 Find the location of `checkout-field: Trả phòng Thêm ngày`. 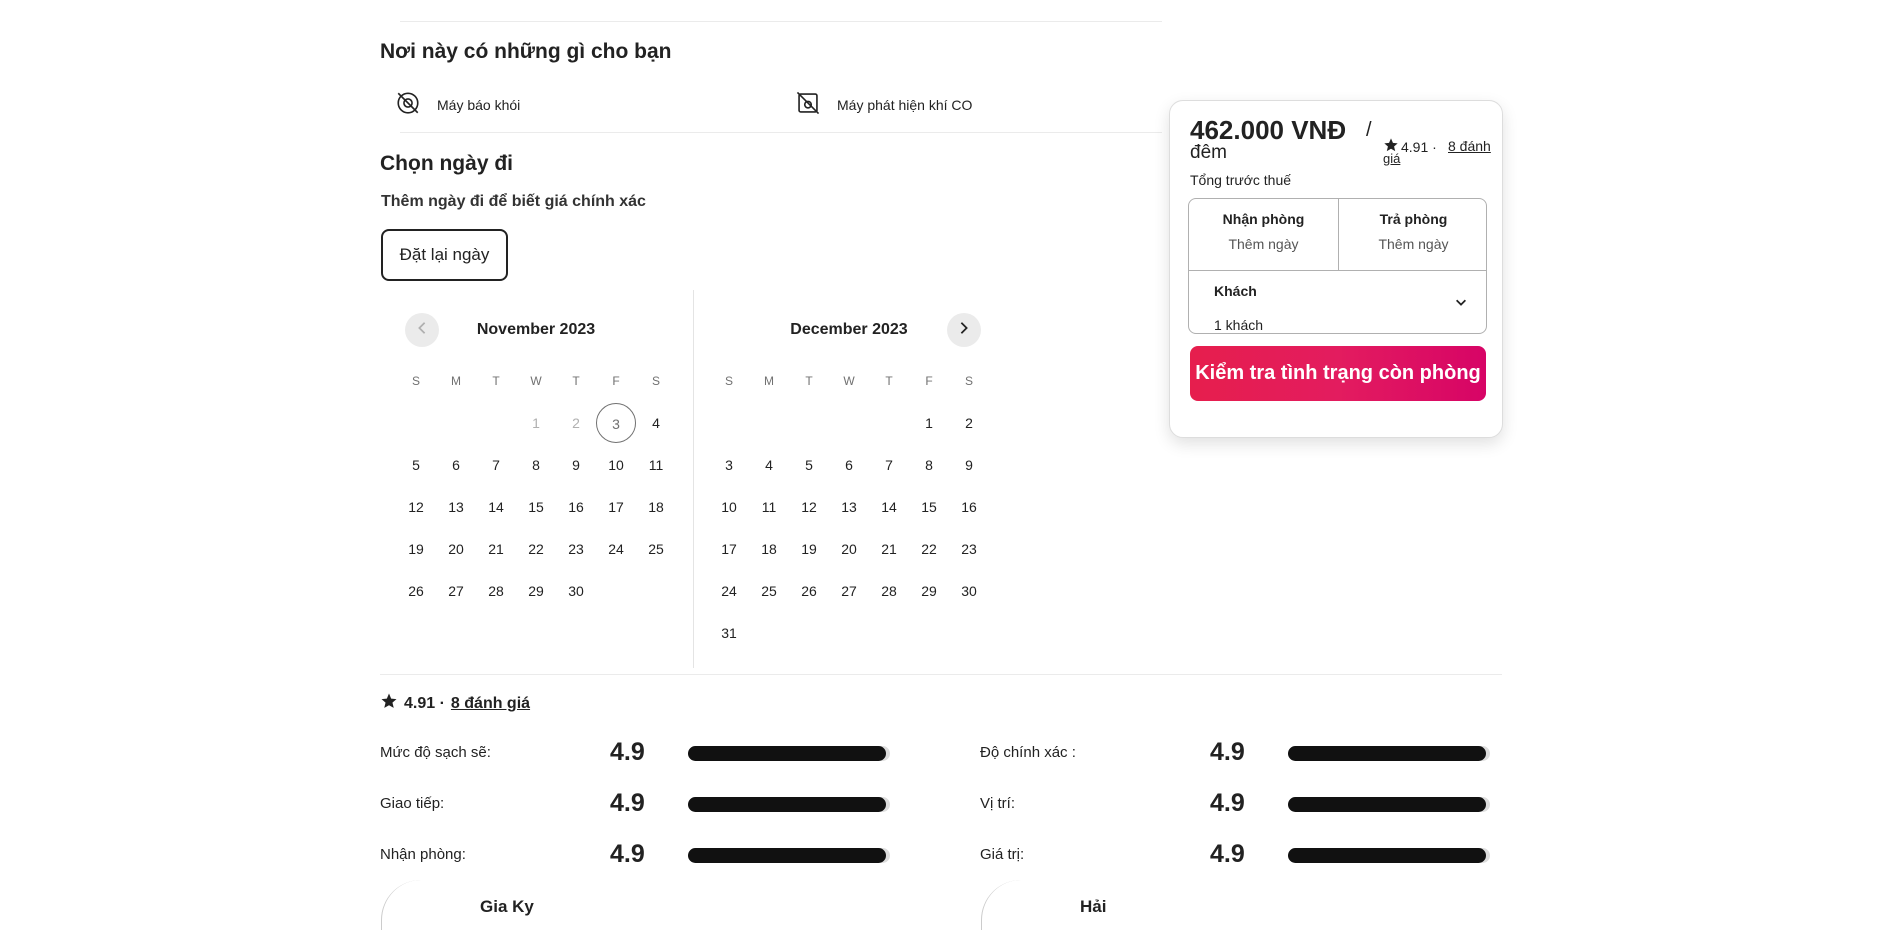

checkout-field: Trả phòng Thêm ngày is located at coordinates (1413, 231).